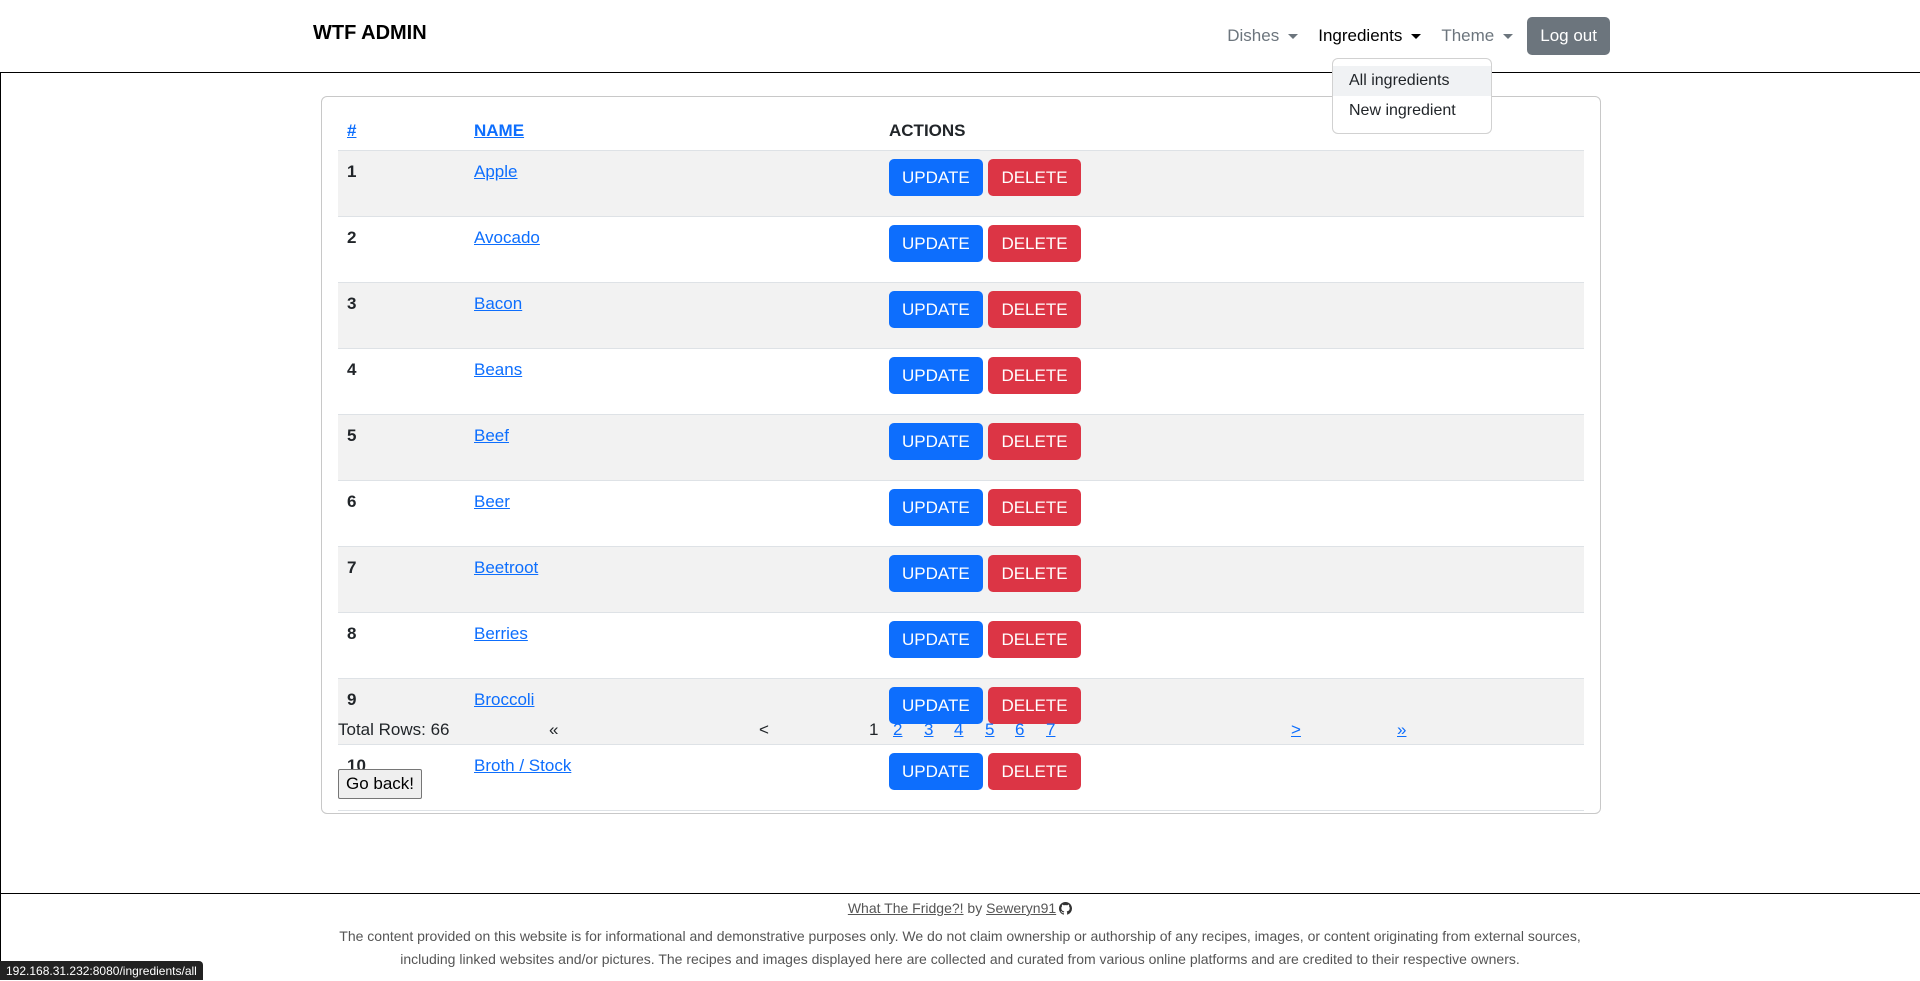 This screenshot has width=1920, height=981. I want to click on row-id: 5, so click(401, 448).